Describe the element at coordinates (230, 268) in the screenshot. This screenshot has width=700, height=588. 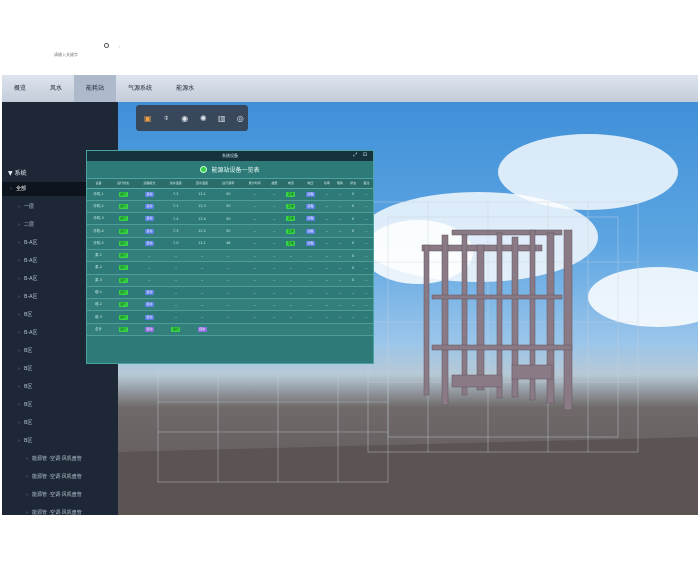
I see `table-row: 泵-2 运行 -- -- -- -- -- -- -- -- -- -- 0 --` at that location.